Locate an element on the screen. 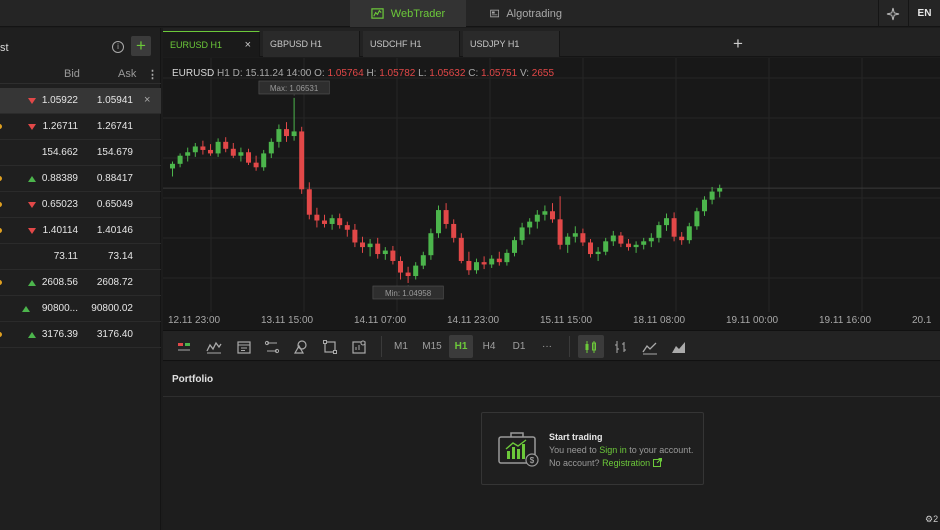  watchlist-row: 2608.56 2608.72 is located at coordinates (80, 283).